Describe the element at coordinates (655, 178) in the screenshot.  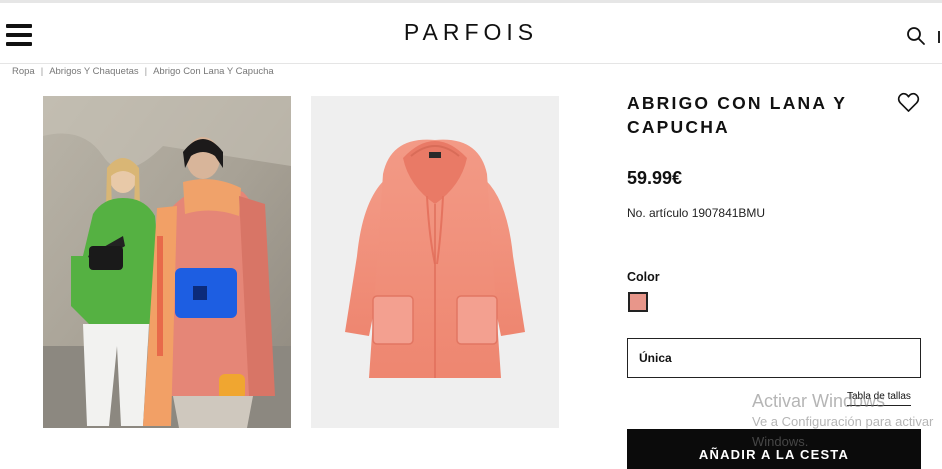
I see `product-price: 59.99€` at that location.